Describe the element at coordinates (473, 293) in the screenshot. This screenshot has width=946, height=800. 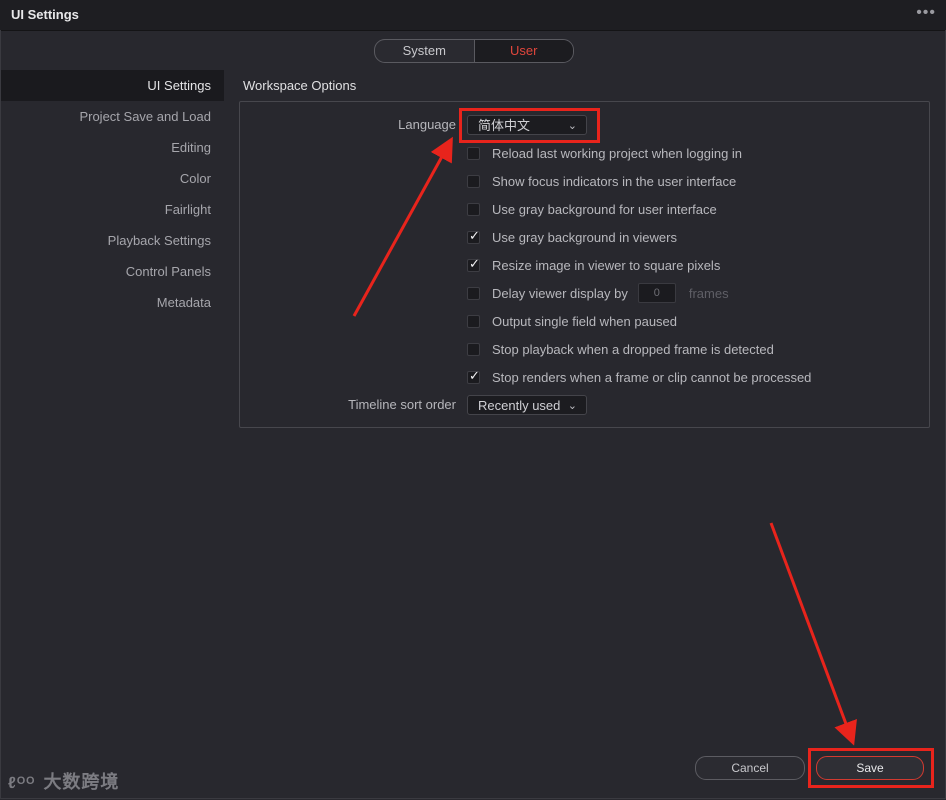
I see `checkbox-delay-viewer-display` at that location.